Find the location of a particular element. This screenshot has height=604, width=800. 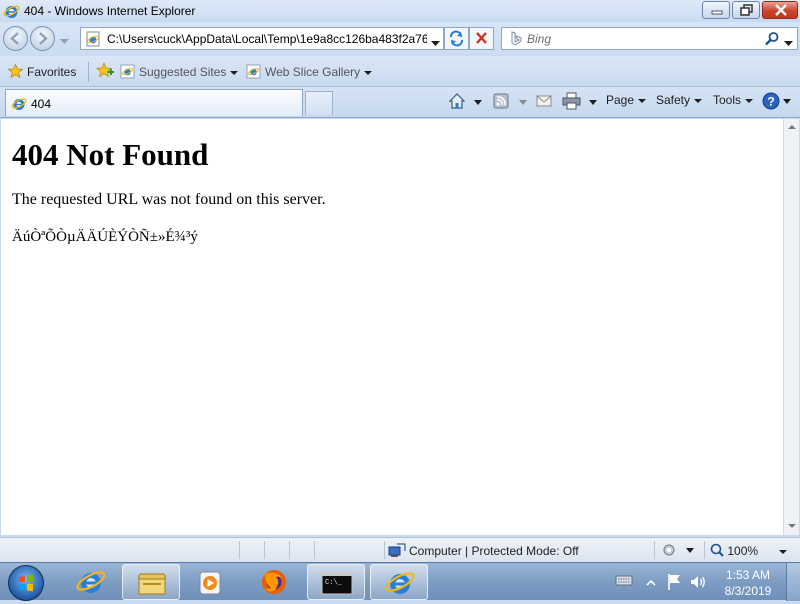

safety-menu-label: Safety is located at coordinates (673, 100).